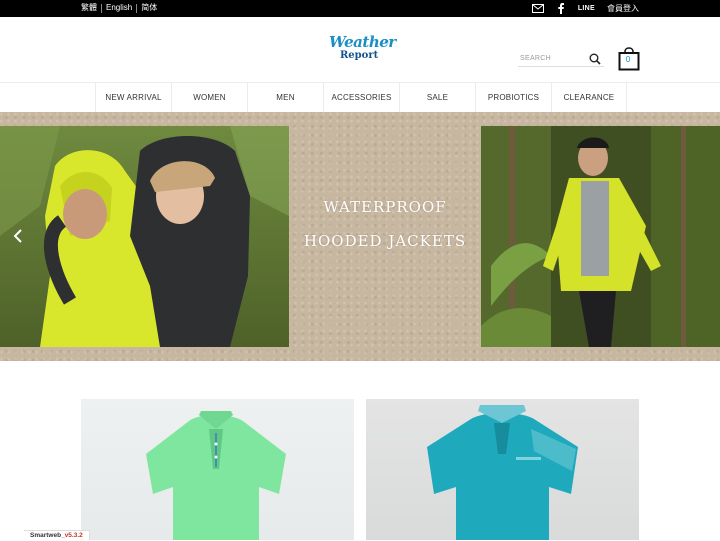 The height and width of the screenshot is (541, 720). Describe the element at coordinates (89, 8) in the screenshot. I see `lang-traditional-chinese: 繁體` at that location.